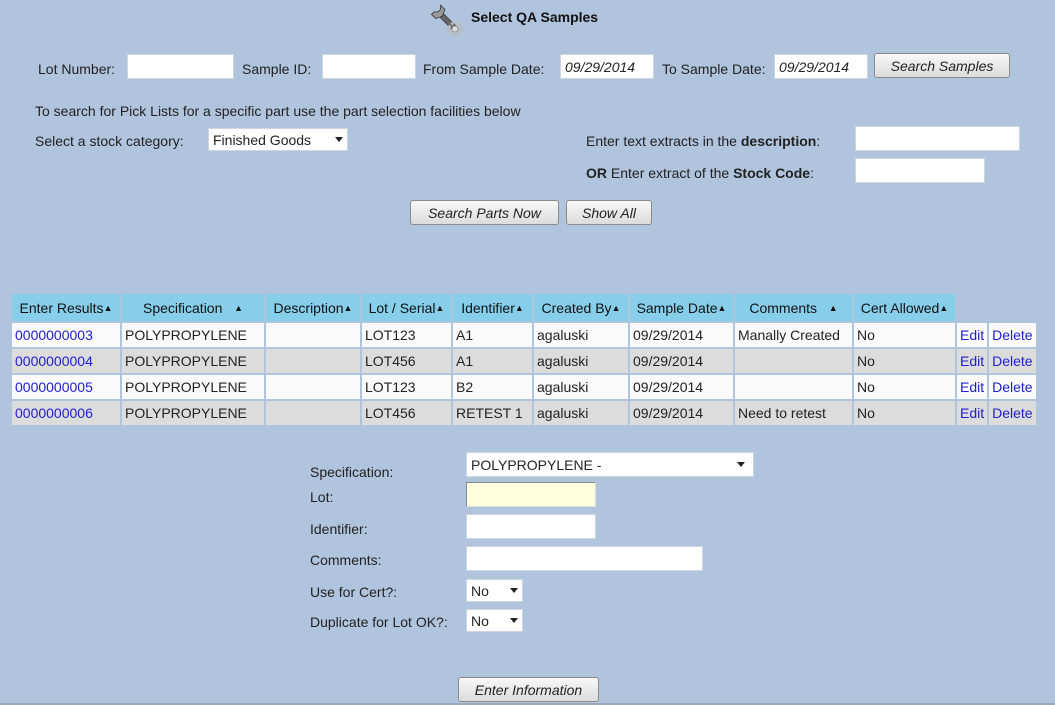 The image size is (1055, 705). I want to click on comments-input, so click(584, 558).